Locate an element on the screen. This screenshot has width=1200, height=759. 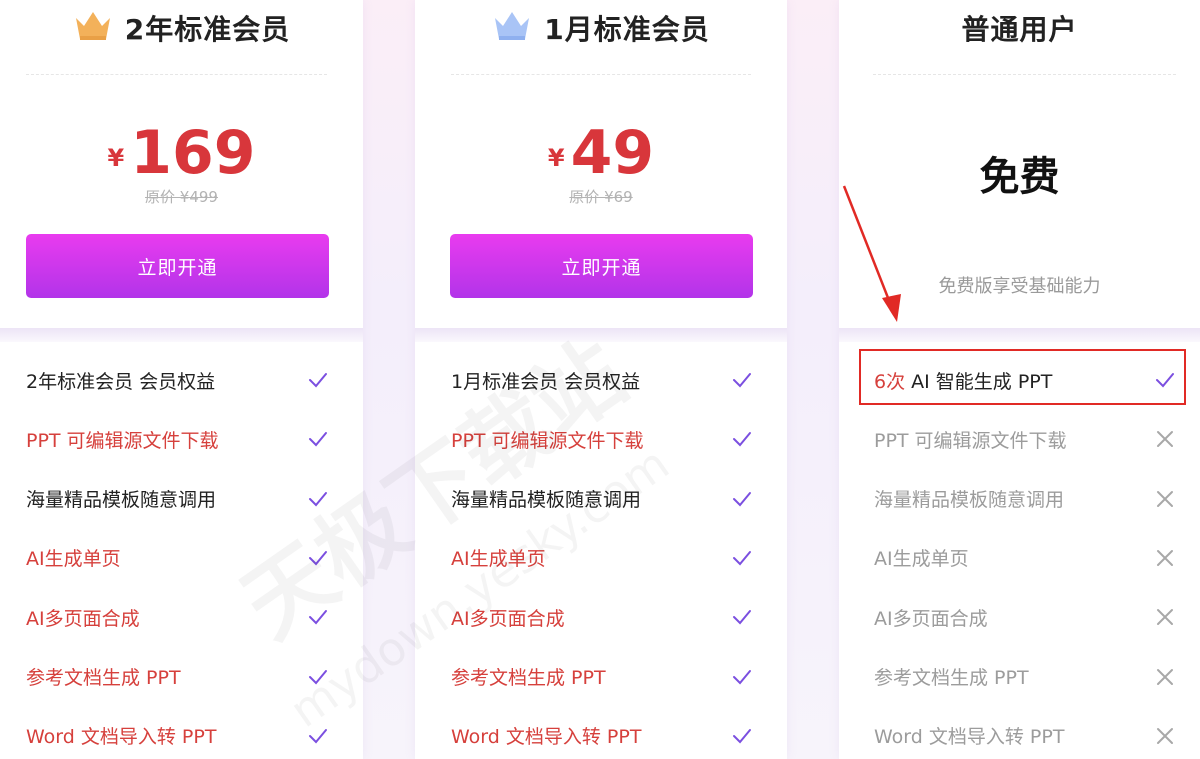
plan-title: 2年标准会员 is located at coordinates (207, 29).